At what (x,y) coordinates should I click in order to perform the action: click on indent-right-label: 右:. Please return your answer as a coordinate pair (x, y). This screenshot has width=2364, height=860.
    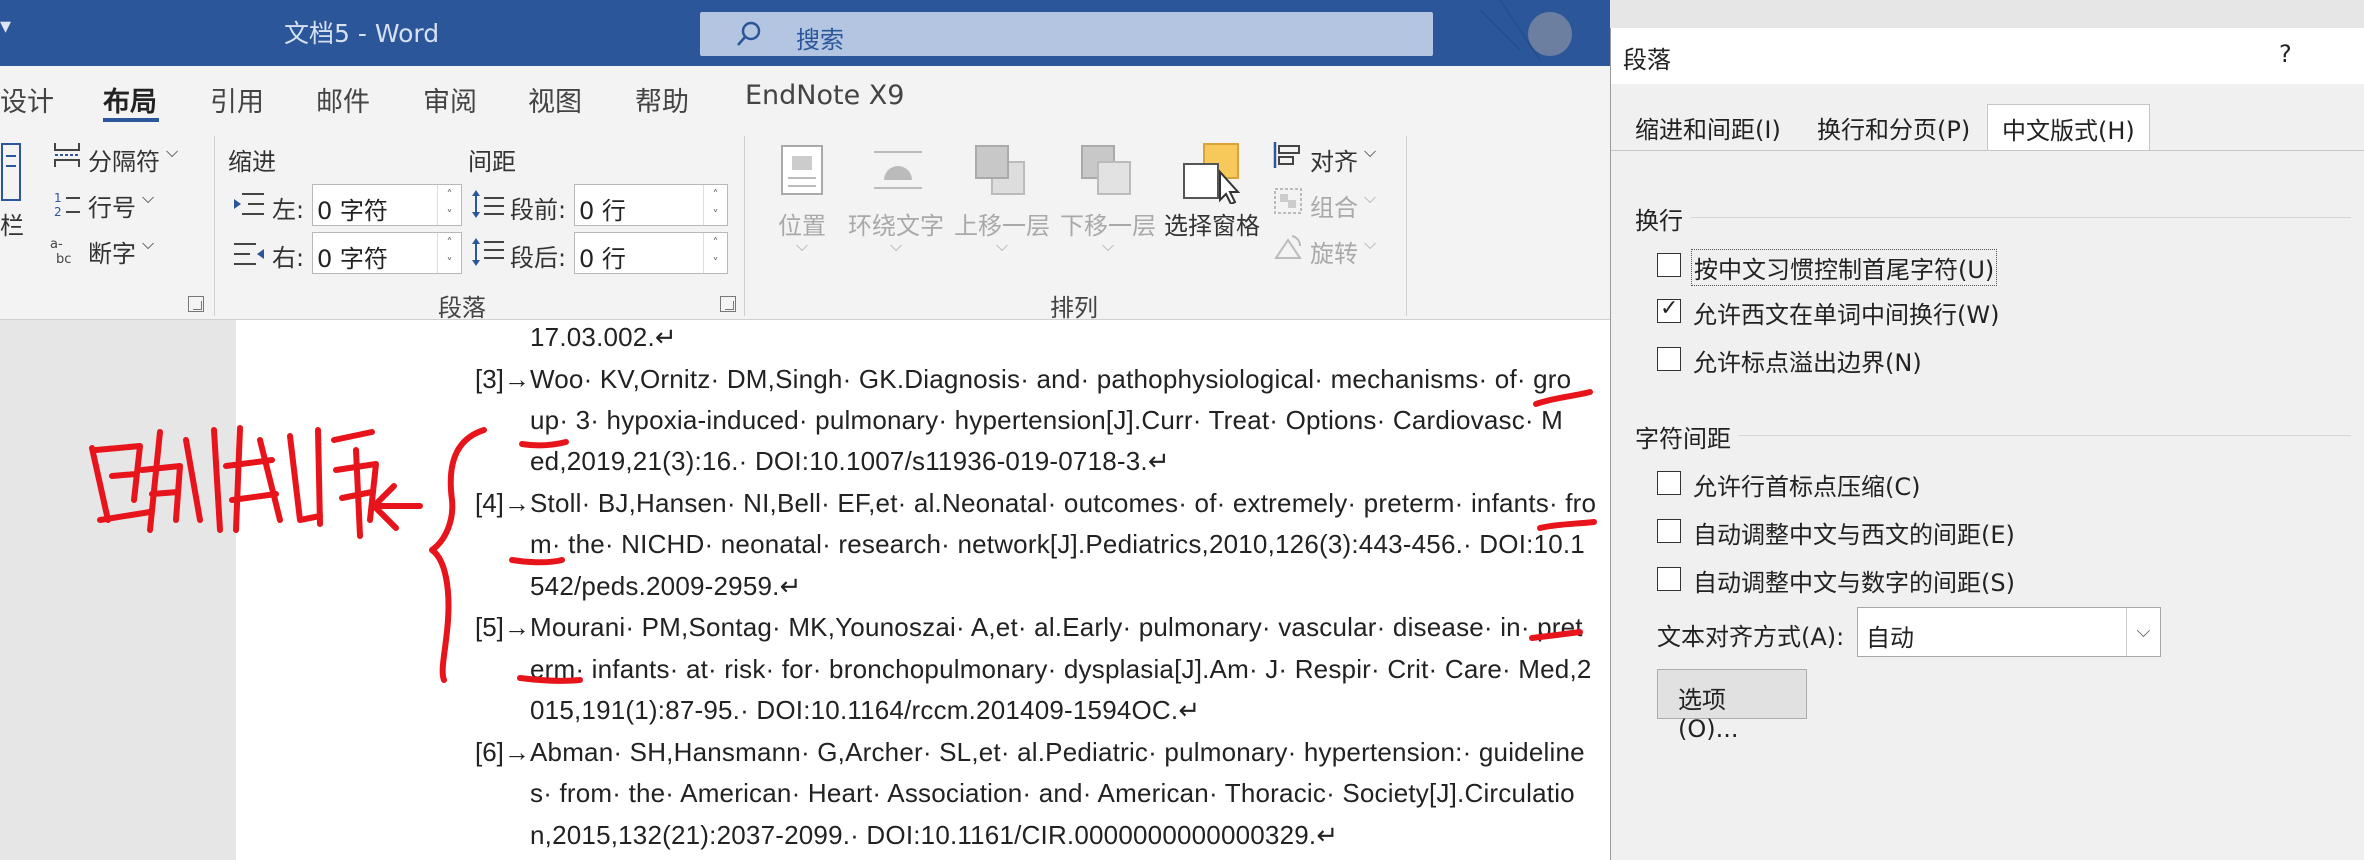
    Looking at the image, I should click on (288, 258).